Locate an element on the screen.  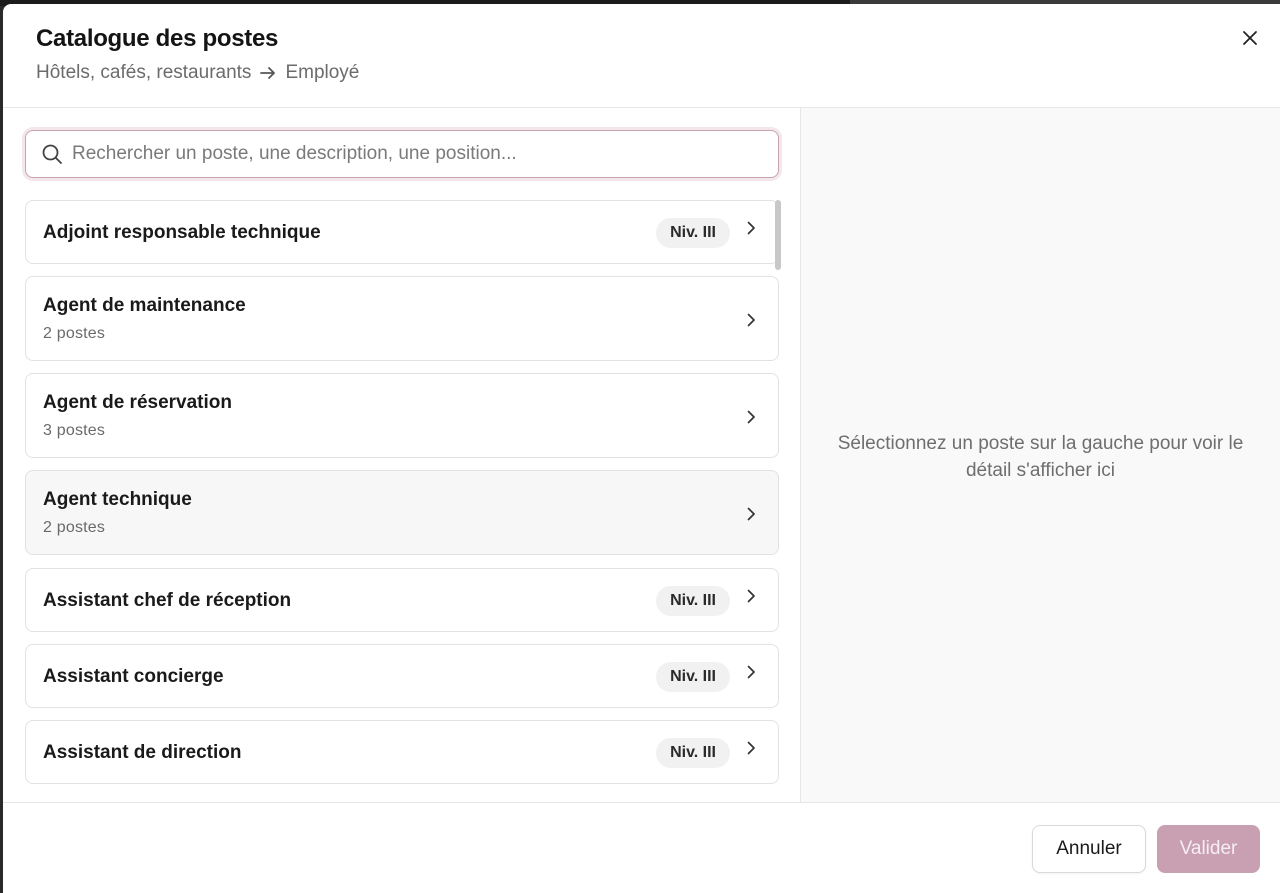
cancel-button: Annuler is located at coordinates (1089, 849).